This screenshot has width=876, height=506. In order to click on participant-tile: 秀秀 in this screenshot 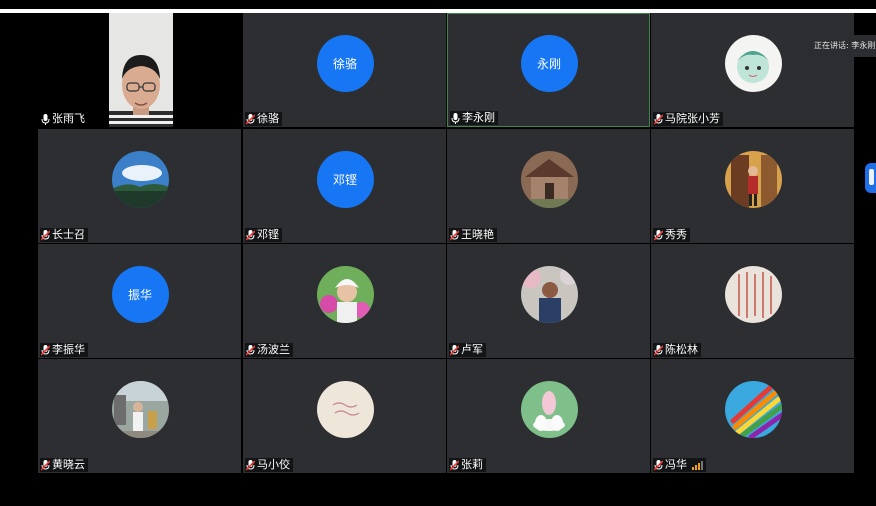, I will do `click(752, 186)`.